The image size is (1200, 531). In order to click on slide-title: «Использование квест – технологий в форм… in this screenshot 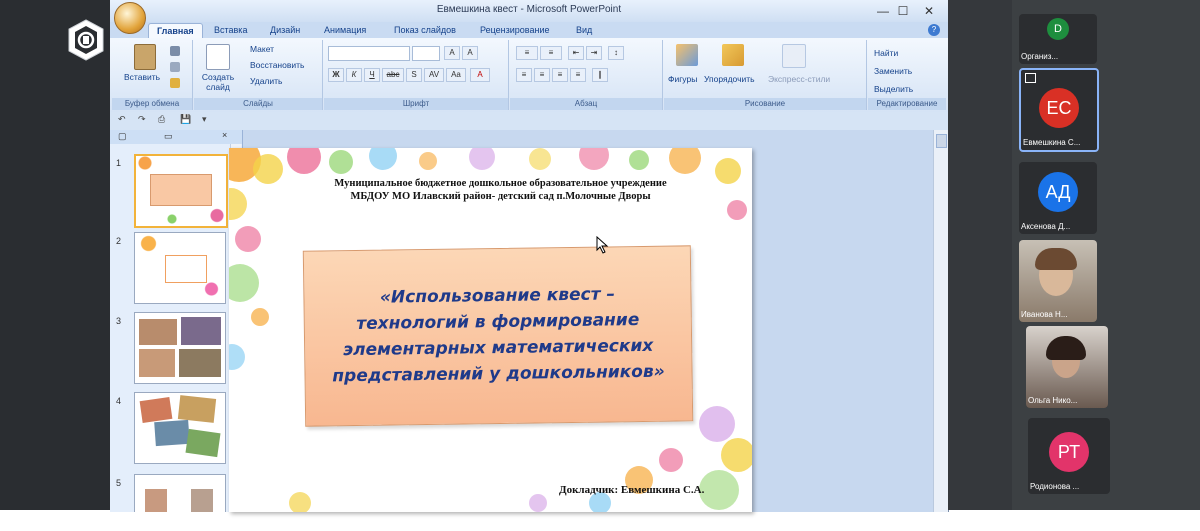, I will do `click(497, 335)`.